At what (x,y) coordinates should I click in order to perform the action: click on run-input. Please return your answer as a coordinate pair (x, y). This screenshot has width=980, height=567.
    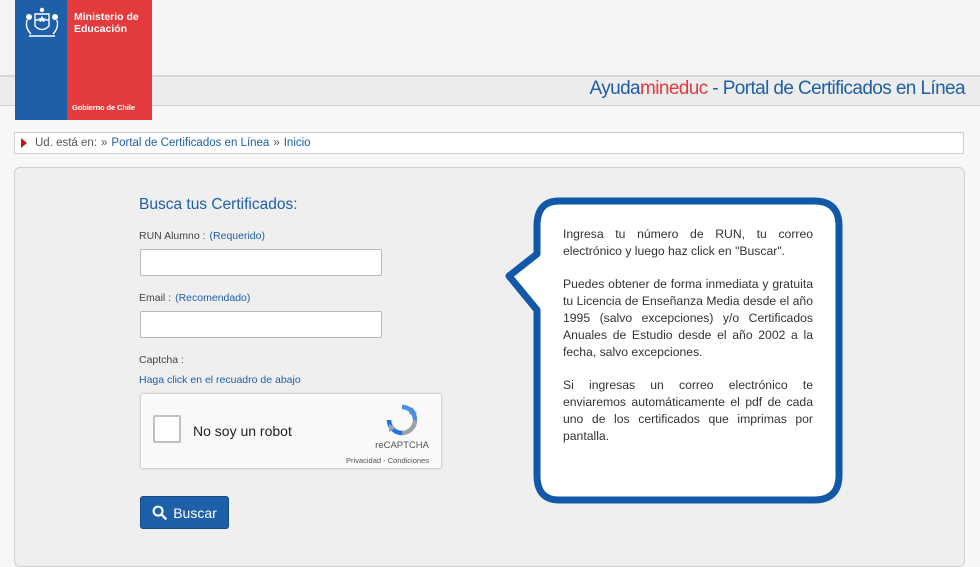
    Looking at the image, I should click on (261, 262).